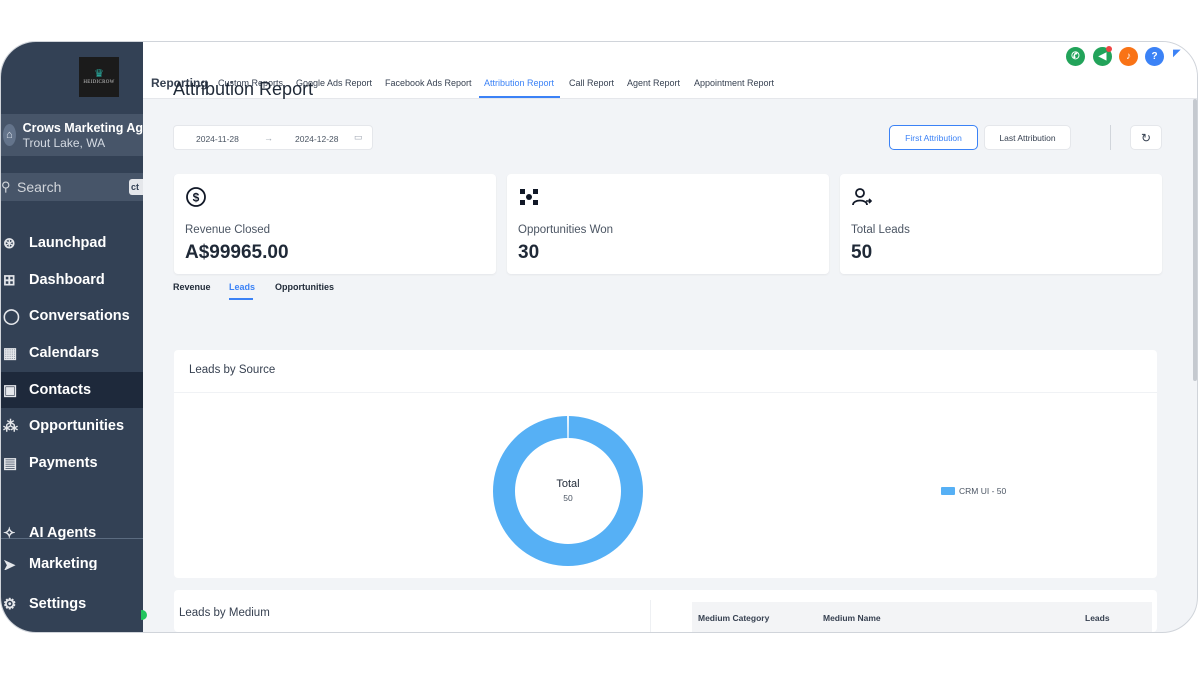 The image size is (1200, 675). What do you see at coordinates (1177, 53) in the screenshot?
I see `collapse-icon: ◤` at bounding box center [1177, 53].